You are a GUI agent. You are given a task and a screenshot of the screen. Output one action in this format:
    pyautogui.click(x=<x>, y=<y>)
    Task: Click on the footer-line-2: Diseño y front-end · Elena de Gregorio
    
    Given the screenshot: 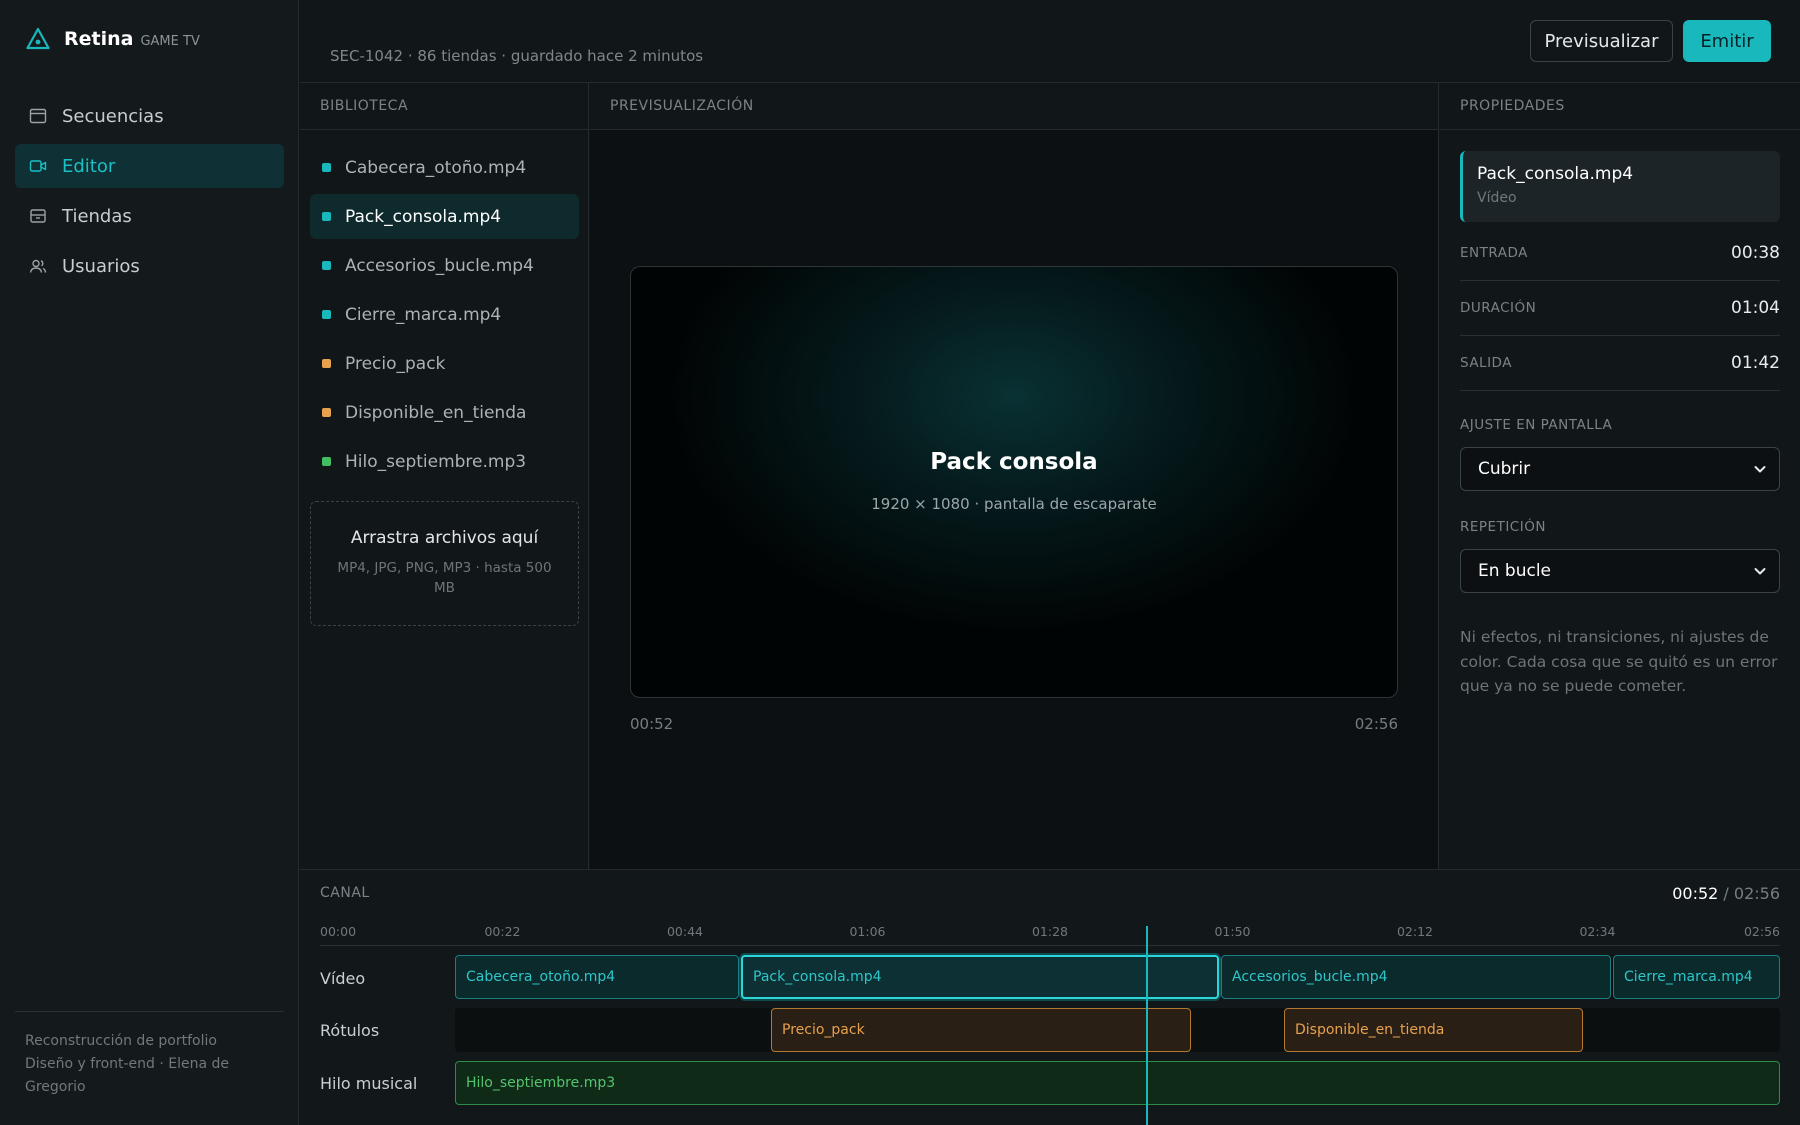 What is the action you would take?
    pyautogui.click(x=127, y=1075)
    